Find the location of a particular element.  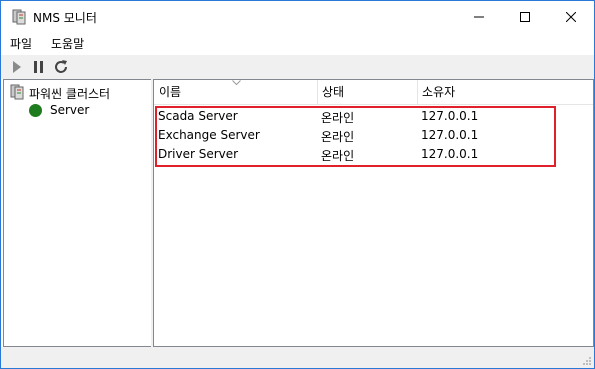

table-row: Exchange Server 온라인 127.0.0.1 is located at coordinates (373, 136).